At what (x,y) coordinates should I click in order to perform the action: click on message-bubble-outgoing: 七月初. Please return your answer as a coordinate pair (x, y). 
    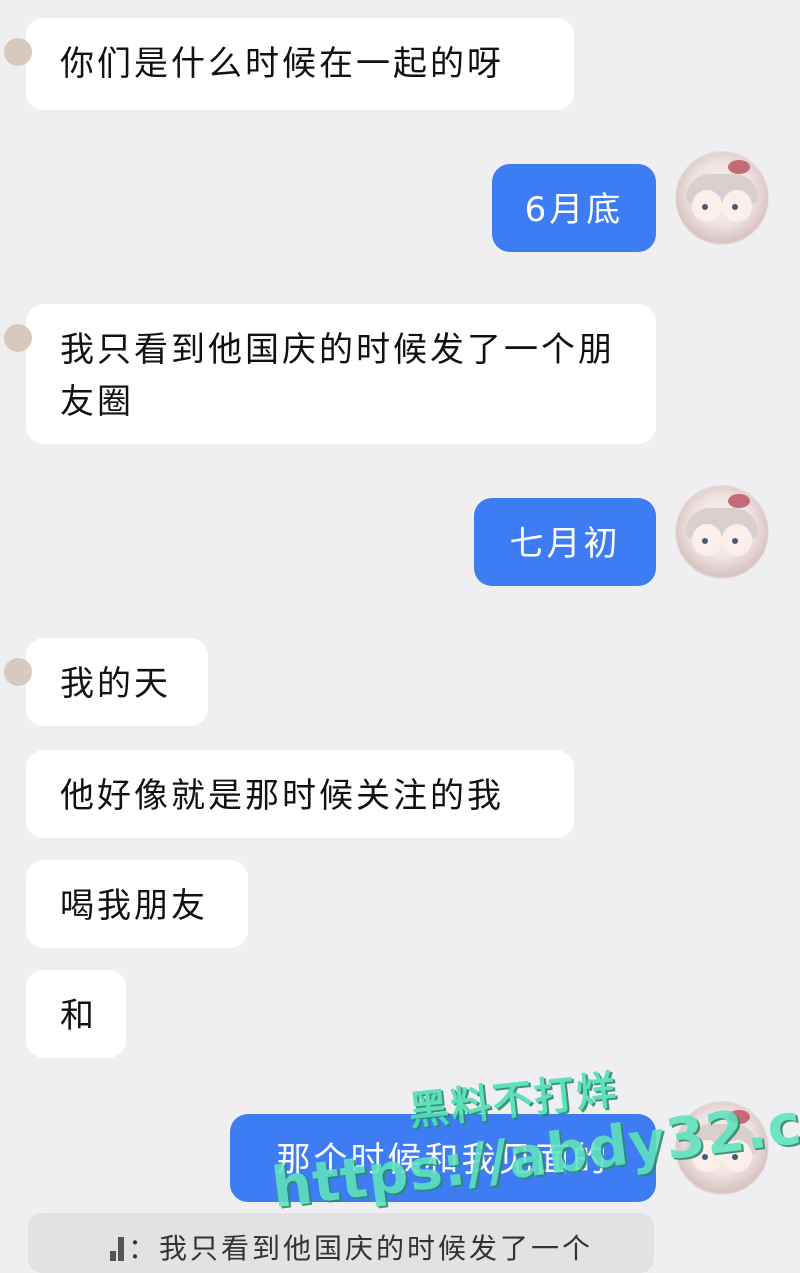
    Looking at the image, I should click on (565, 542).